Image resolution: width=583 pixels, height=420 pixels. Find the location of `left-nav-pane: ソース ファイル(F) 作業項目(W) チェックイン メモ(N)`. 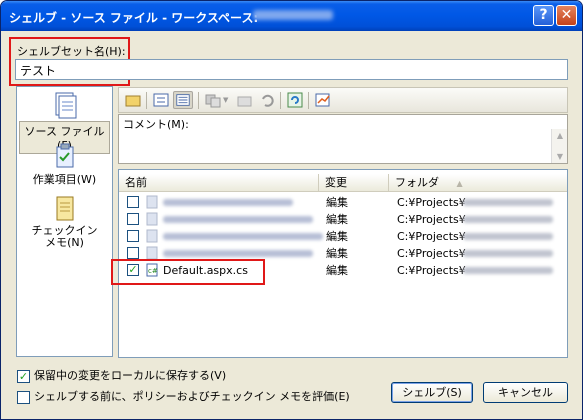

left-nav-pane: ソース ファイル(F) 作業項目(W) チェックイン メモ(N) is located at coordinates (64, 221).